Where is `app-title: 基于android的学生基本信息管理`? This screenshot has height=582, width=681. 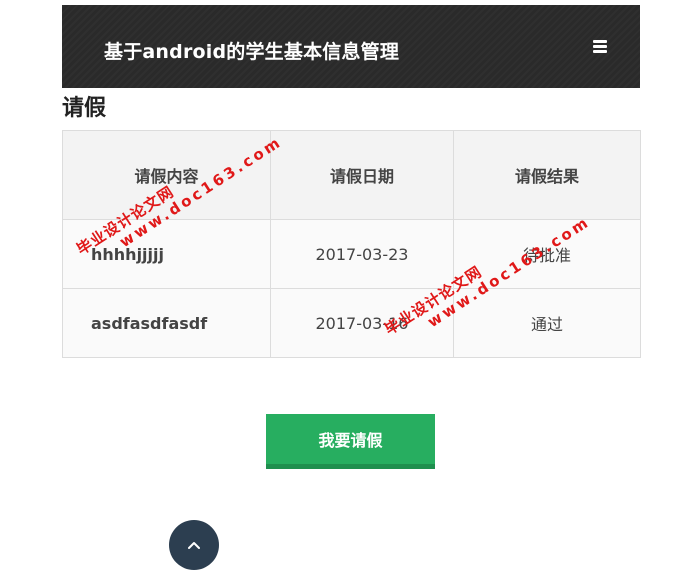 app-title: 基于android的学生基本信息管理 is located at coordinates (252, 52).